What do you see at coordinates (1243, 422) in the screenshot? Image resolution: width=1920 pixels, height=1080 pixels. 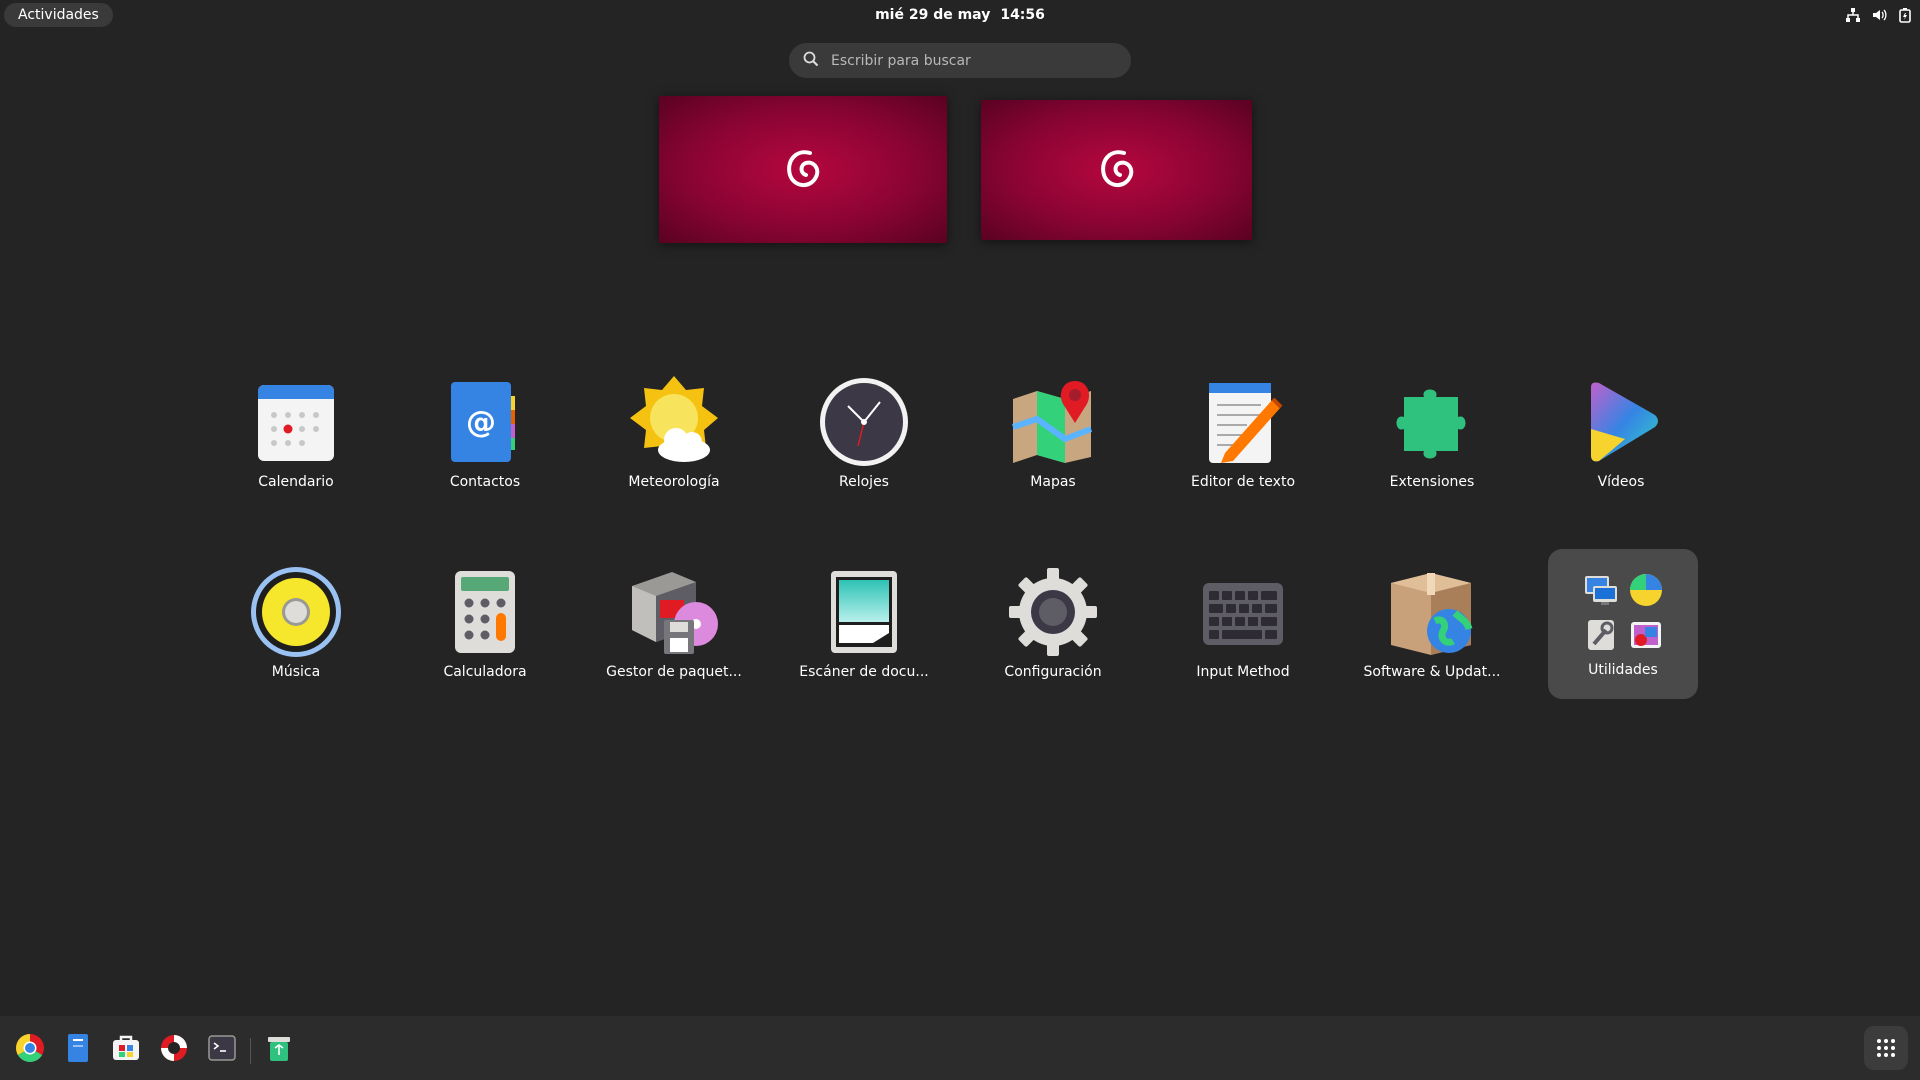 I see `text-editor-icon` at bounding box center [1243, 422].